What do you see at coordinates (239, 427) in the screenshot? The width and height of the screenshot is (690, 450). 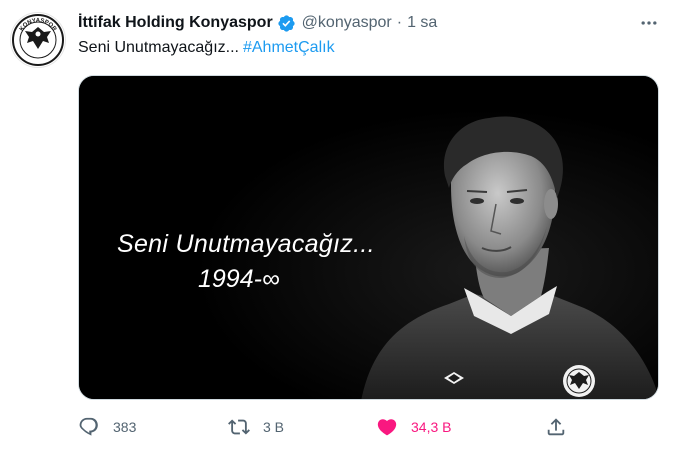 I see `retweet-icon` at bounding box center [239, 427].